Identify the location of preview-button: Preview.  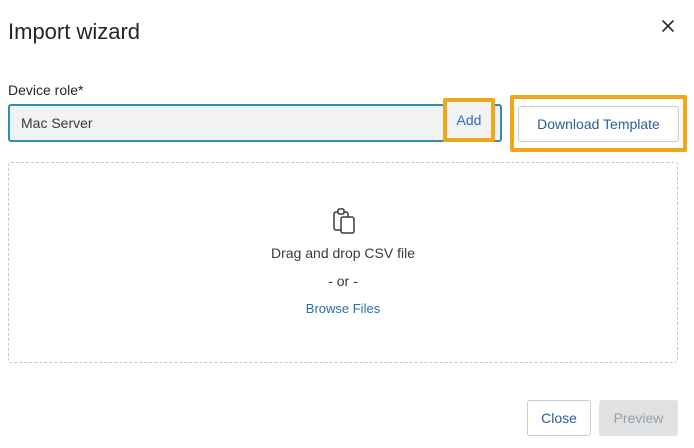
(638, 418).